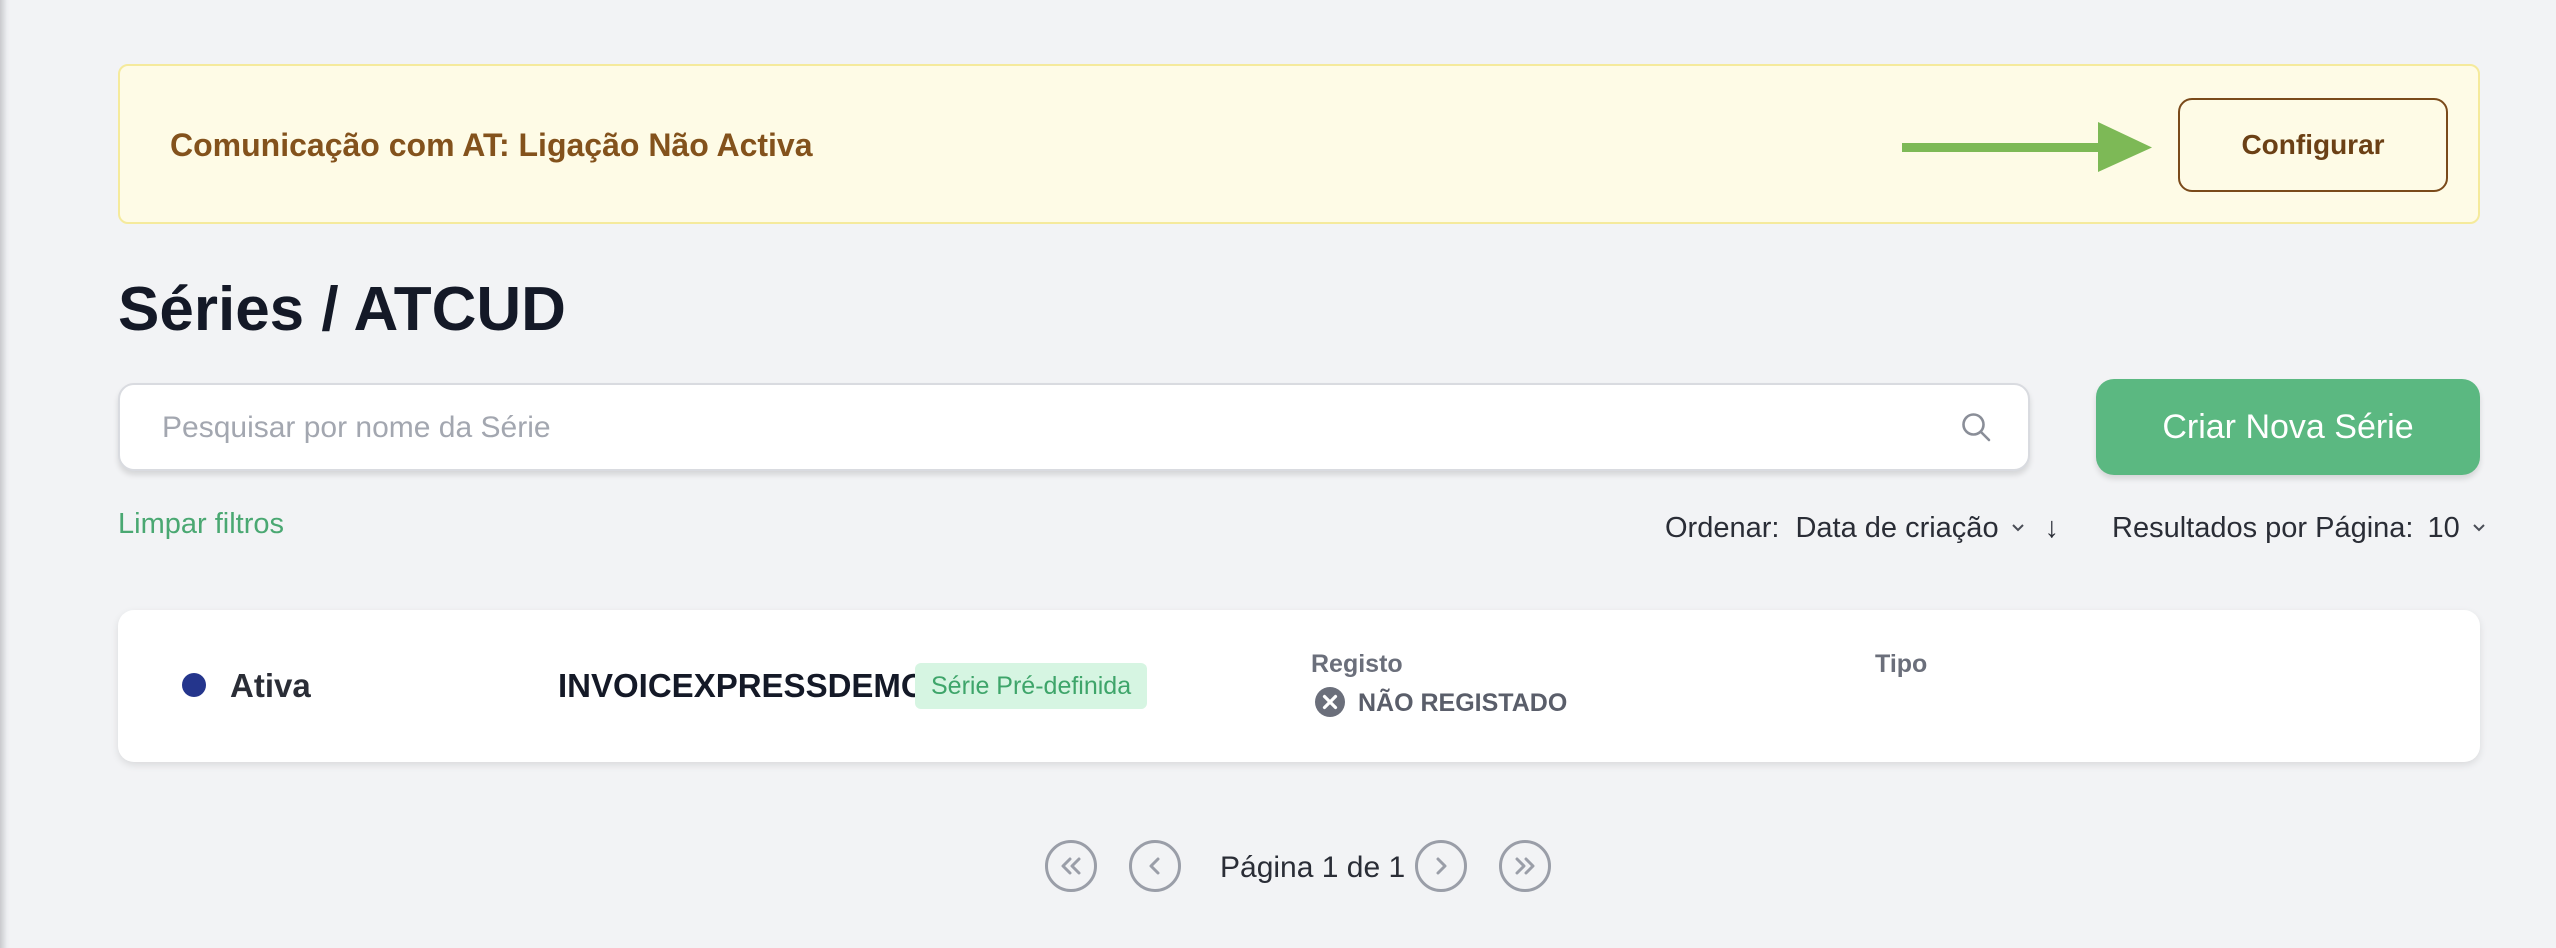 The height and width of the screenshot is (948, 2556). I want to click on chevrons-right-icon, so click(1525, 866).